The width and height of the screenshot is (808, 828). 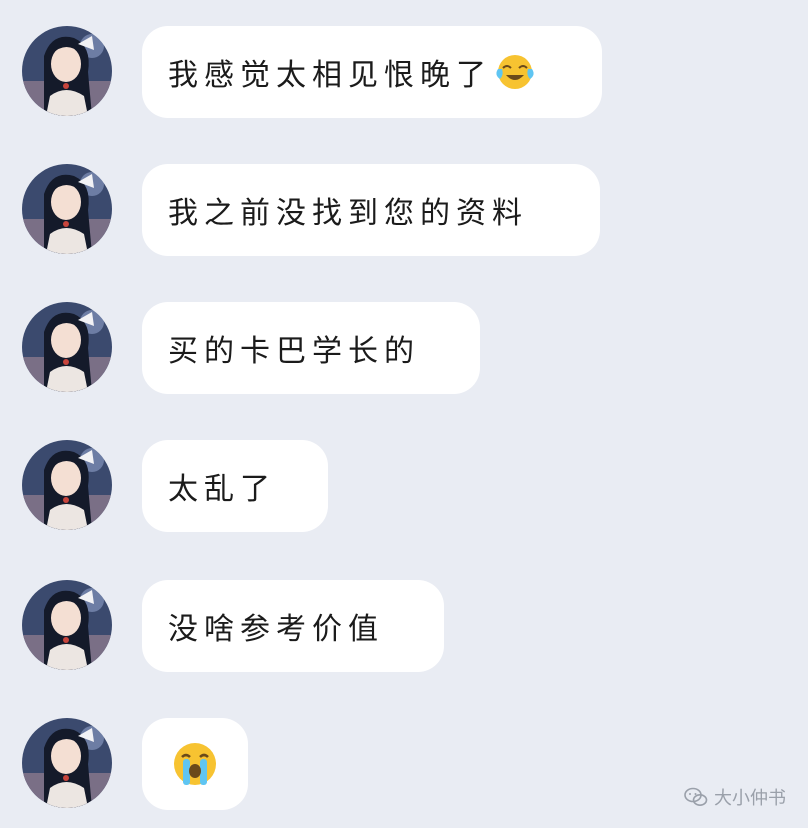 I want to click on chat-message: 我感觉太相见恨晚了, so click(x=402, y=73).